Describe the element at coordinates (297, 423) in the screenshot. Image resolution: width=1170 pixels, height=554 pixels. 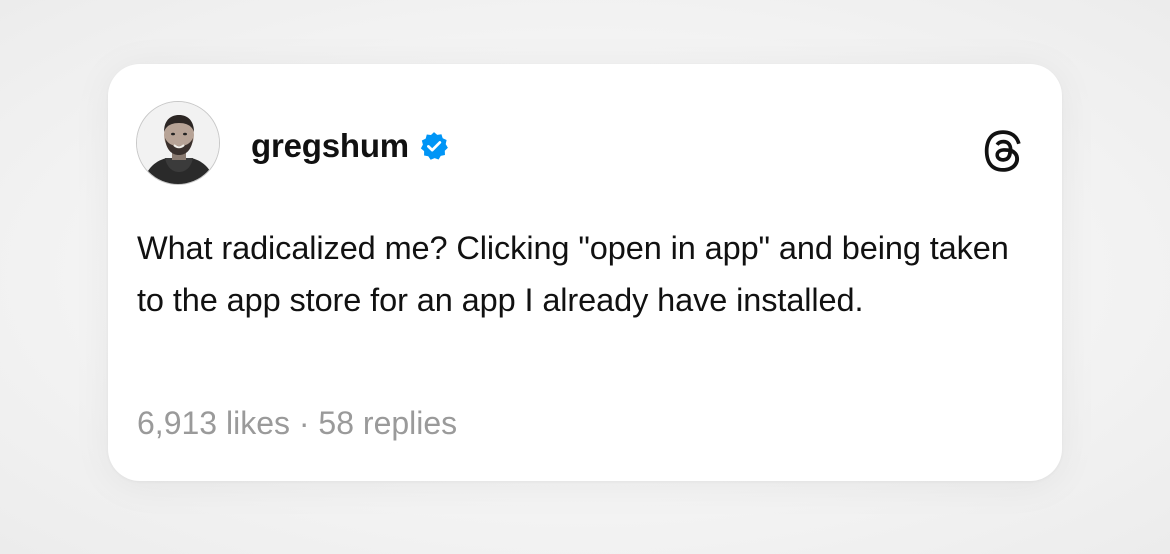
I see `post-stats: 6,913 likes · 58 replies` at that location.